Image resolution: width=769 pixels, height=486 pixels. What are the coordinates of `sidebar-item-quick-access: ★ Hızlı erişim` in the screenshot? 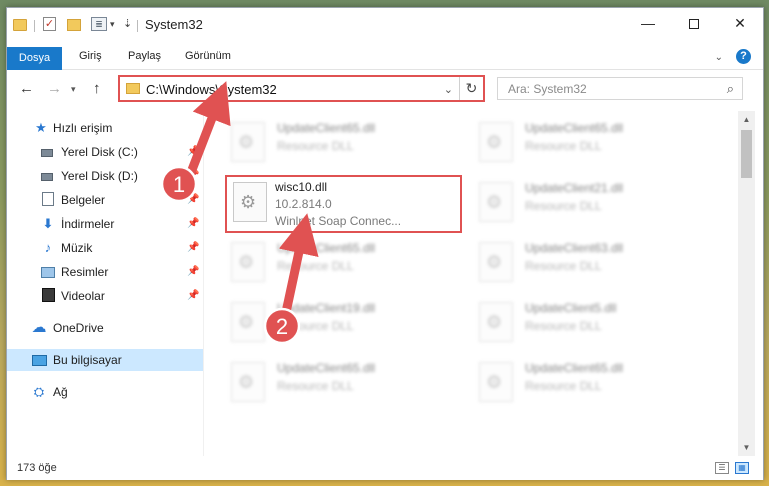 It's located at (105, 128).